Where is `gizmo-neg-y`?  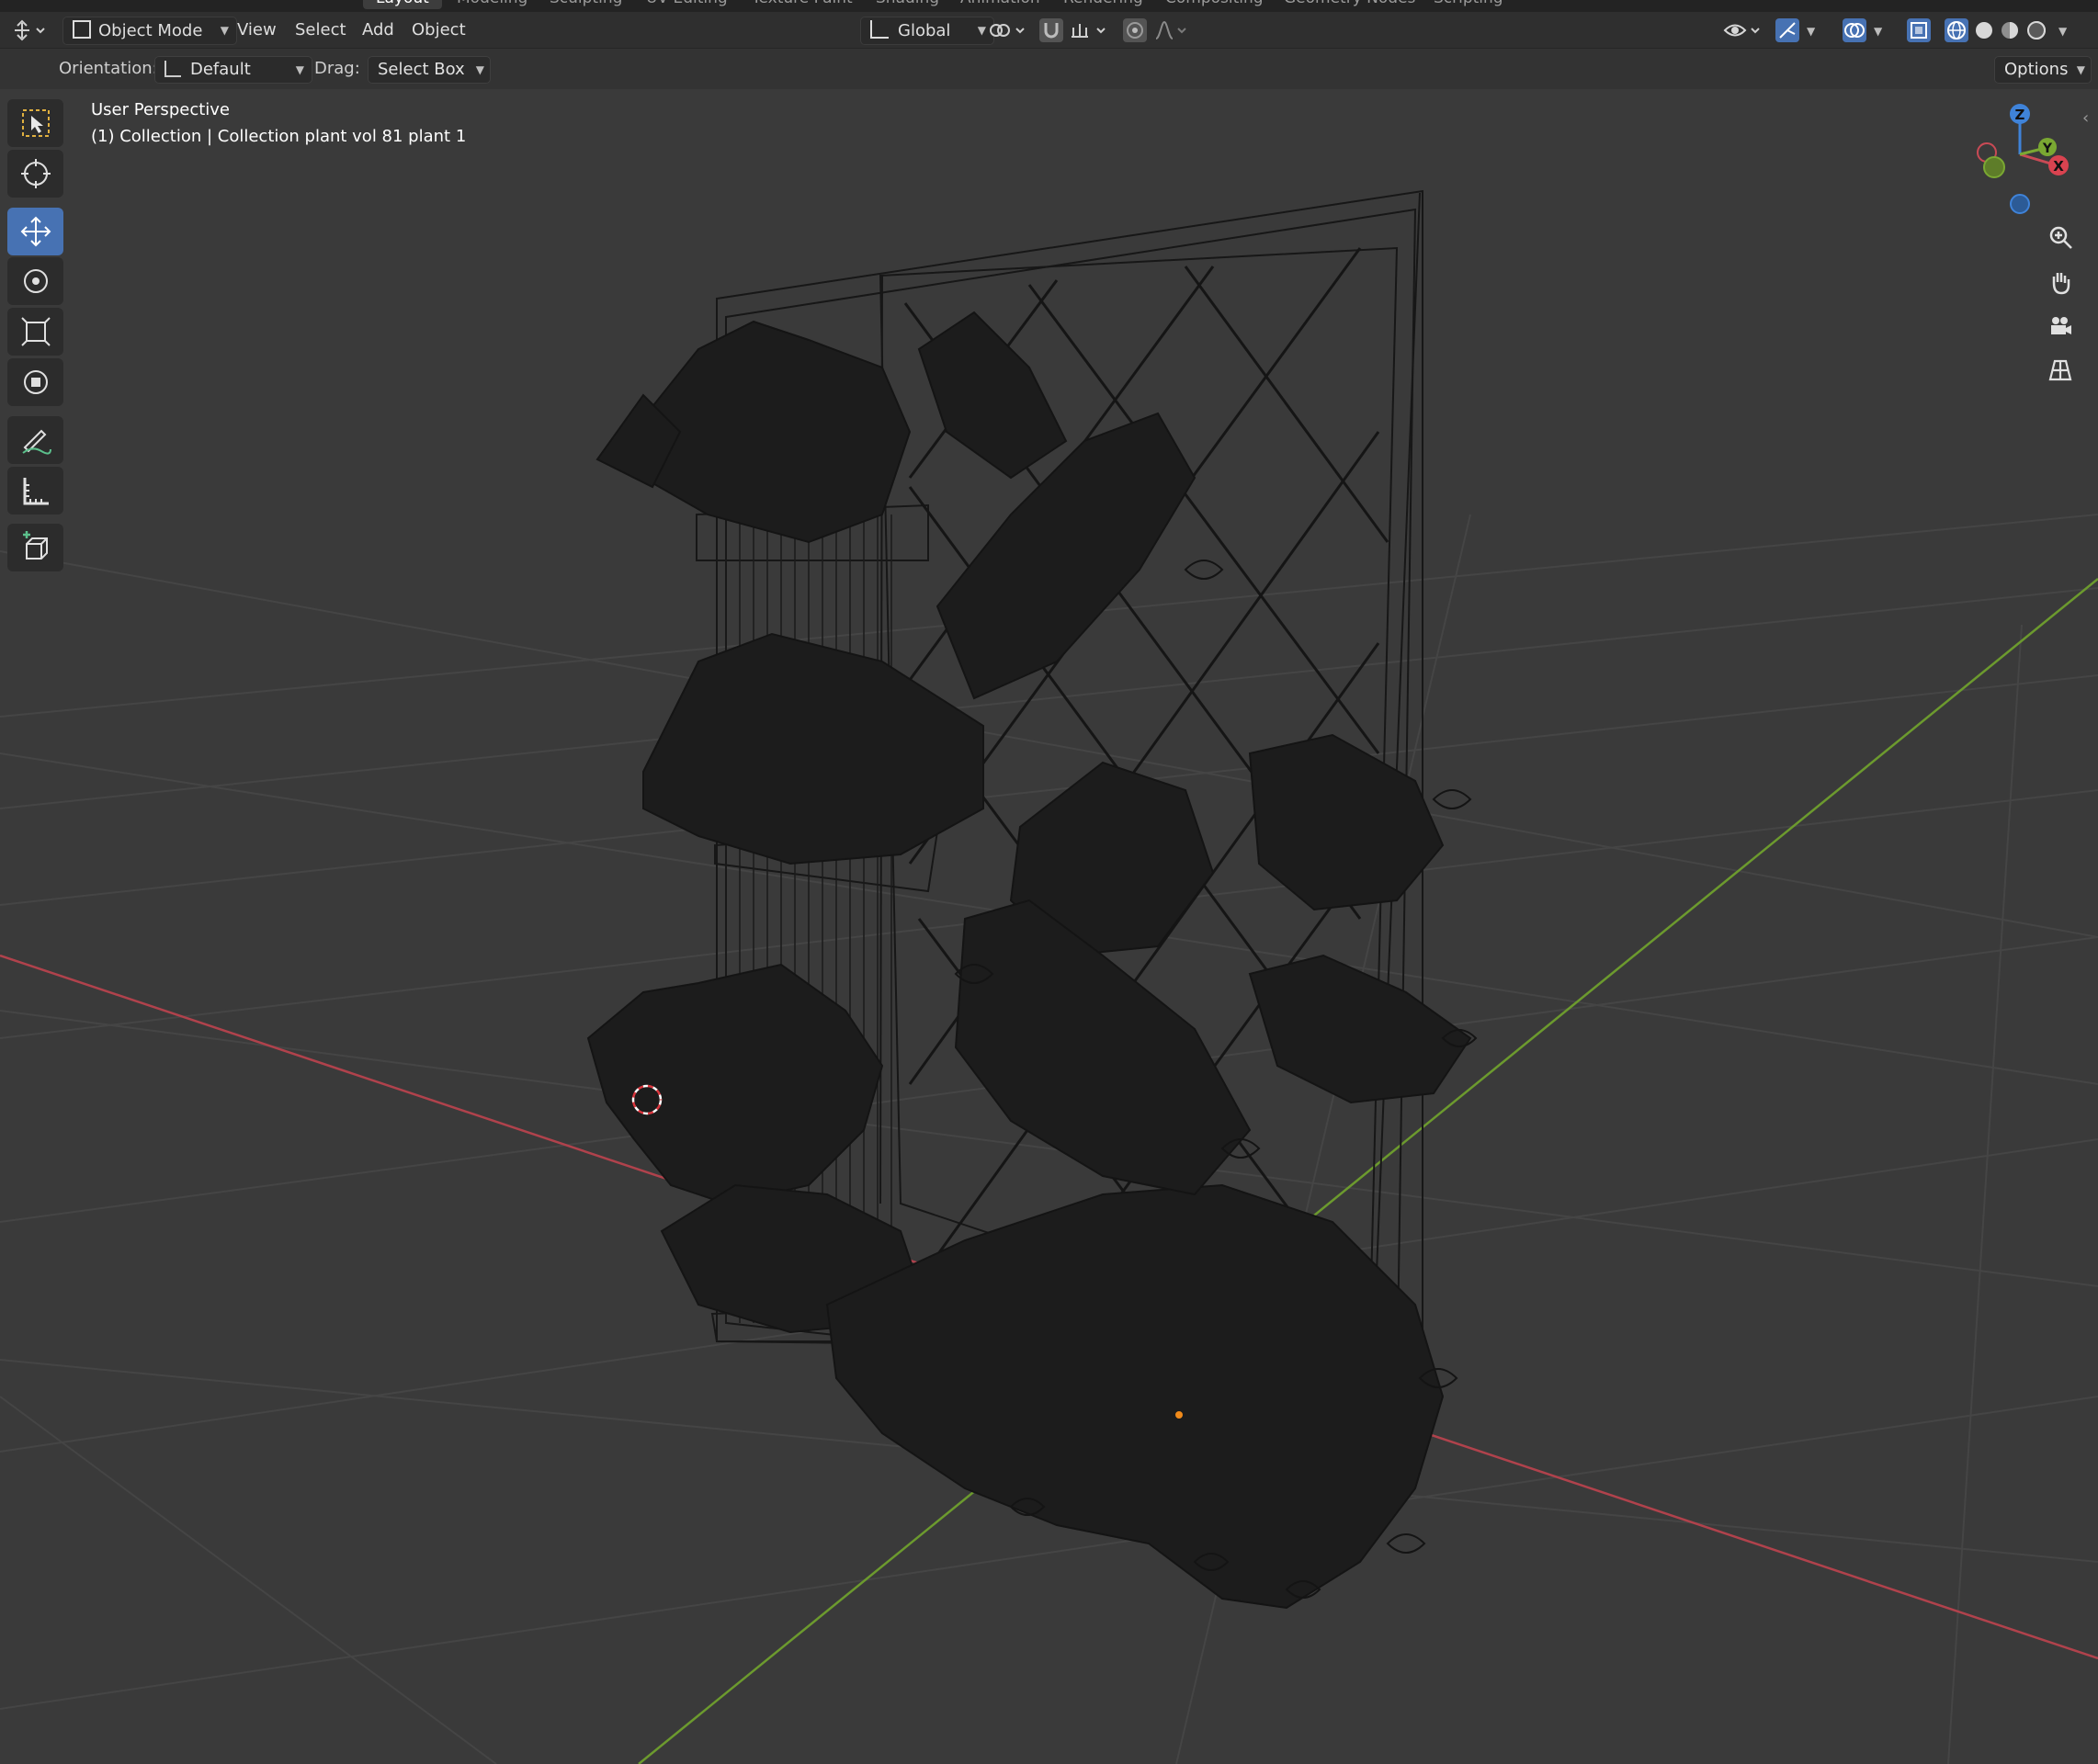
gizmo-neg-y is located at coordinates (1994, 167).